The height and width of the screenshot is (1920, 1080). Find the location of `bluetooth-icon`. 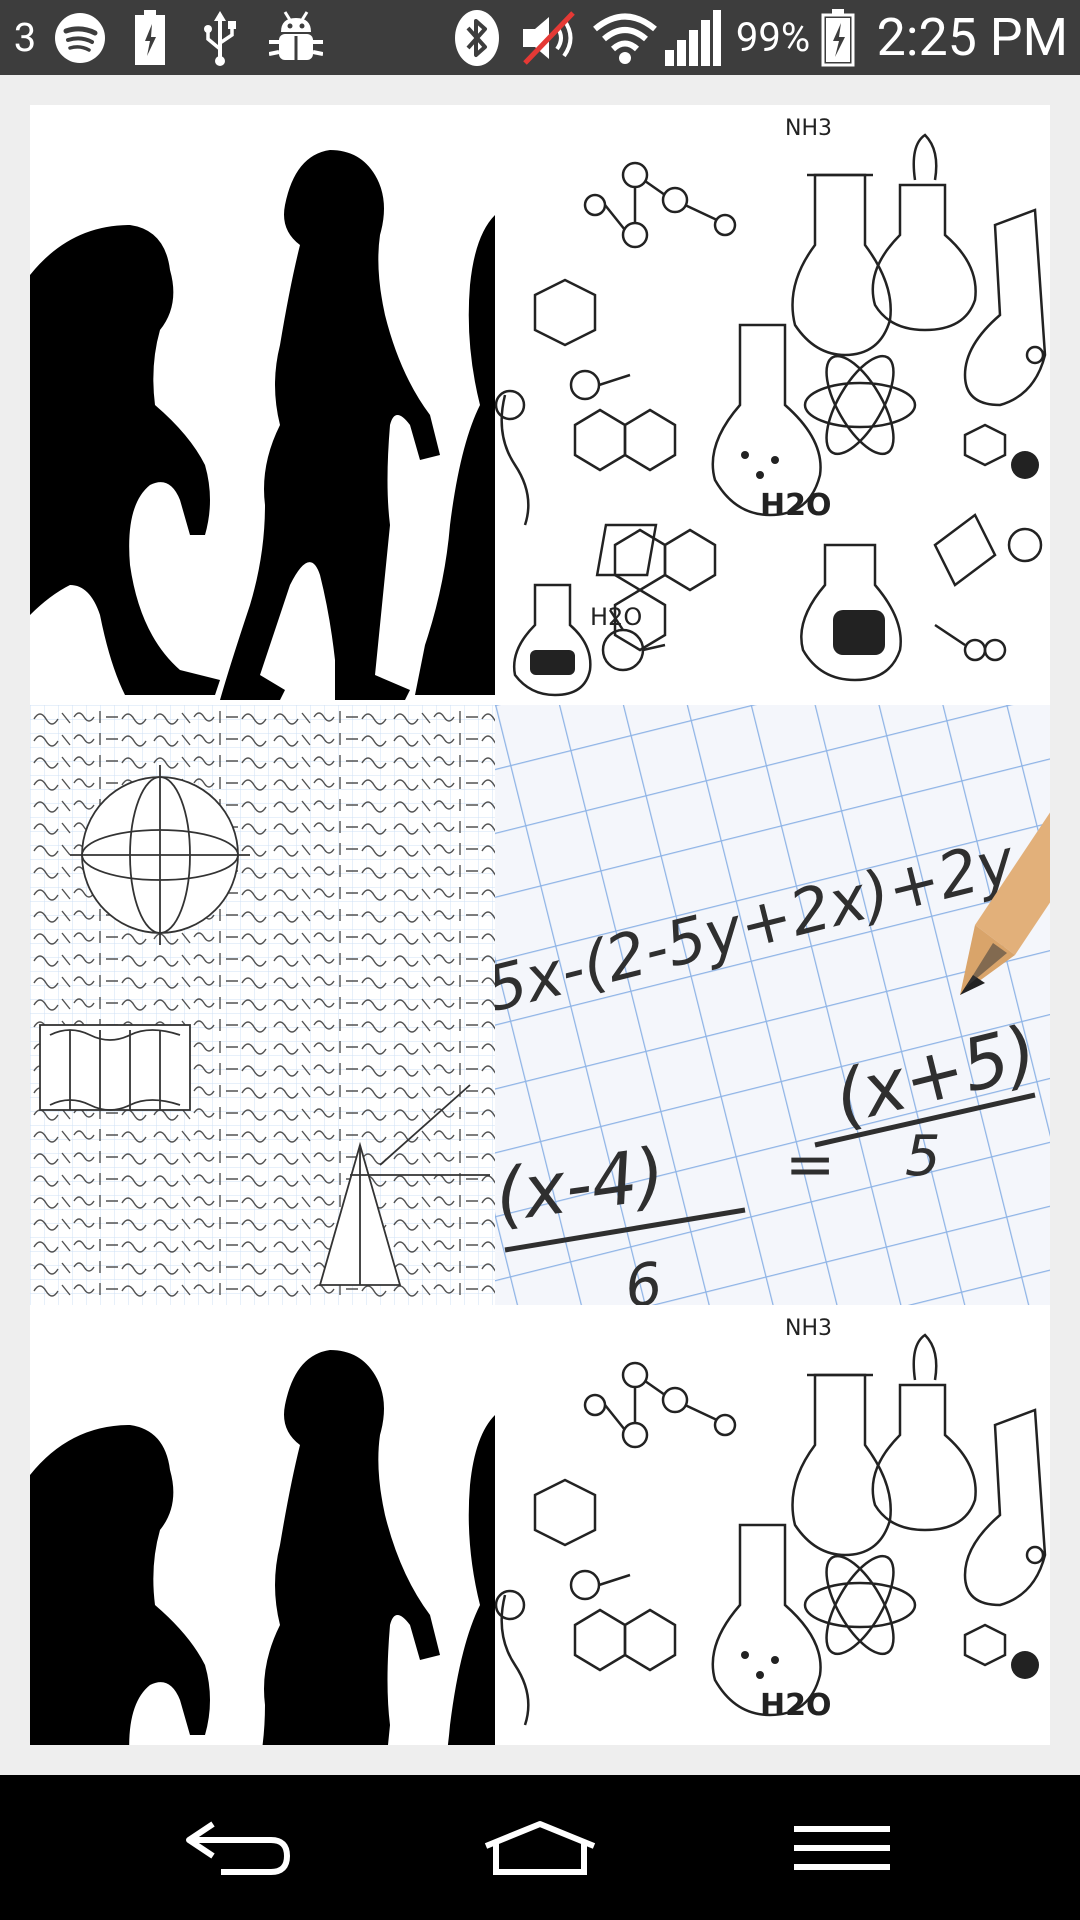

bluetooth-icon is located at coordinates (477, 37).